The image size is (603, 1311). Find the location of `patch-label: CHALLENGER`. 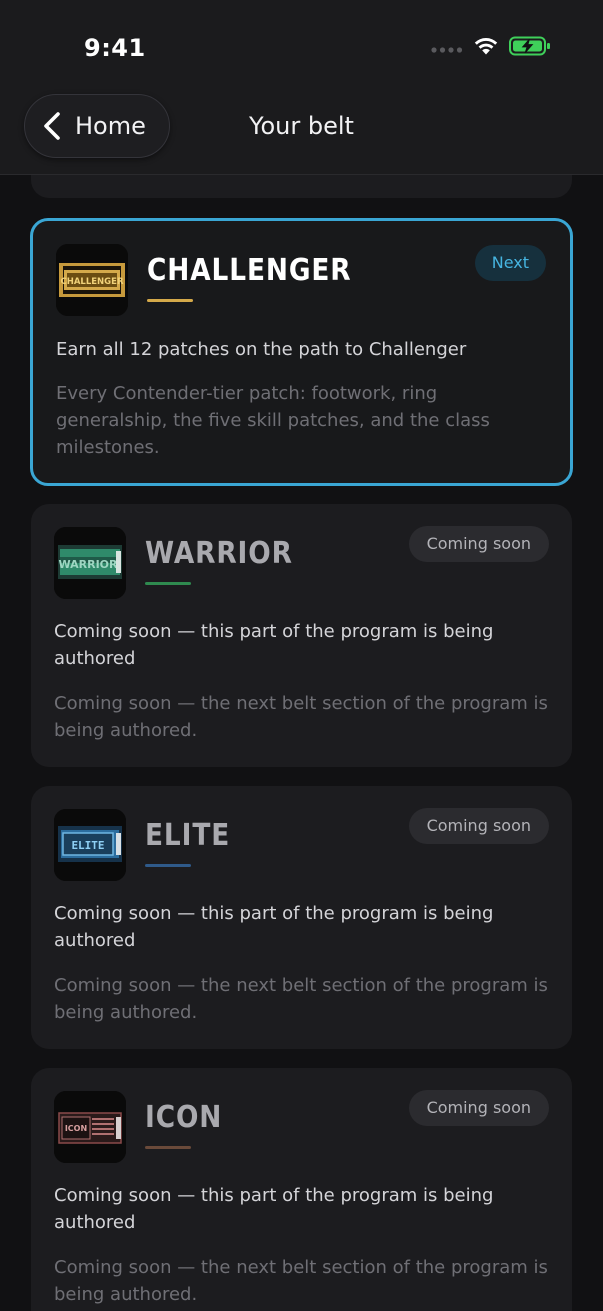

patch-label: CHALLENGER is located at coordinates (91, 282).